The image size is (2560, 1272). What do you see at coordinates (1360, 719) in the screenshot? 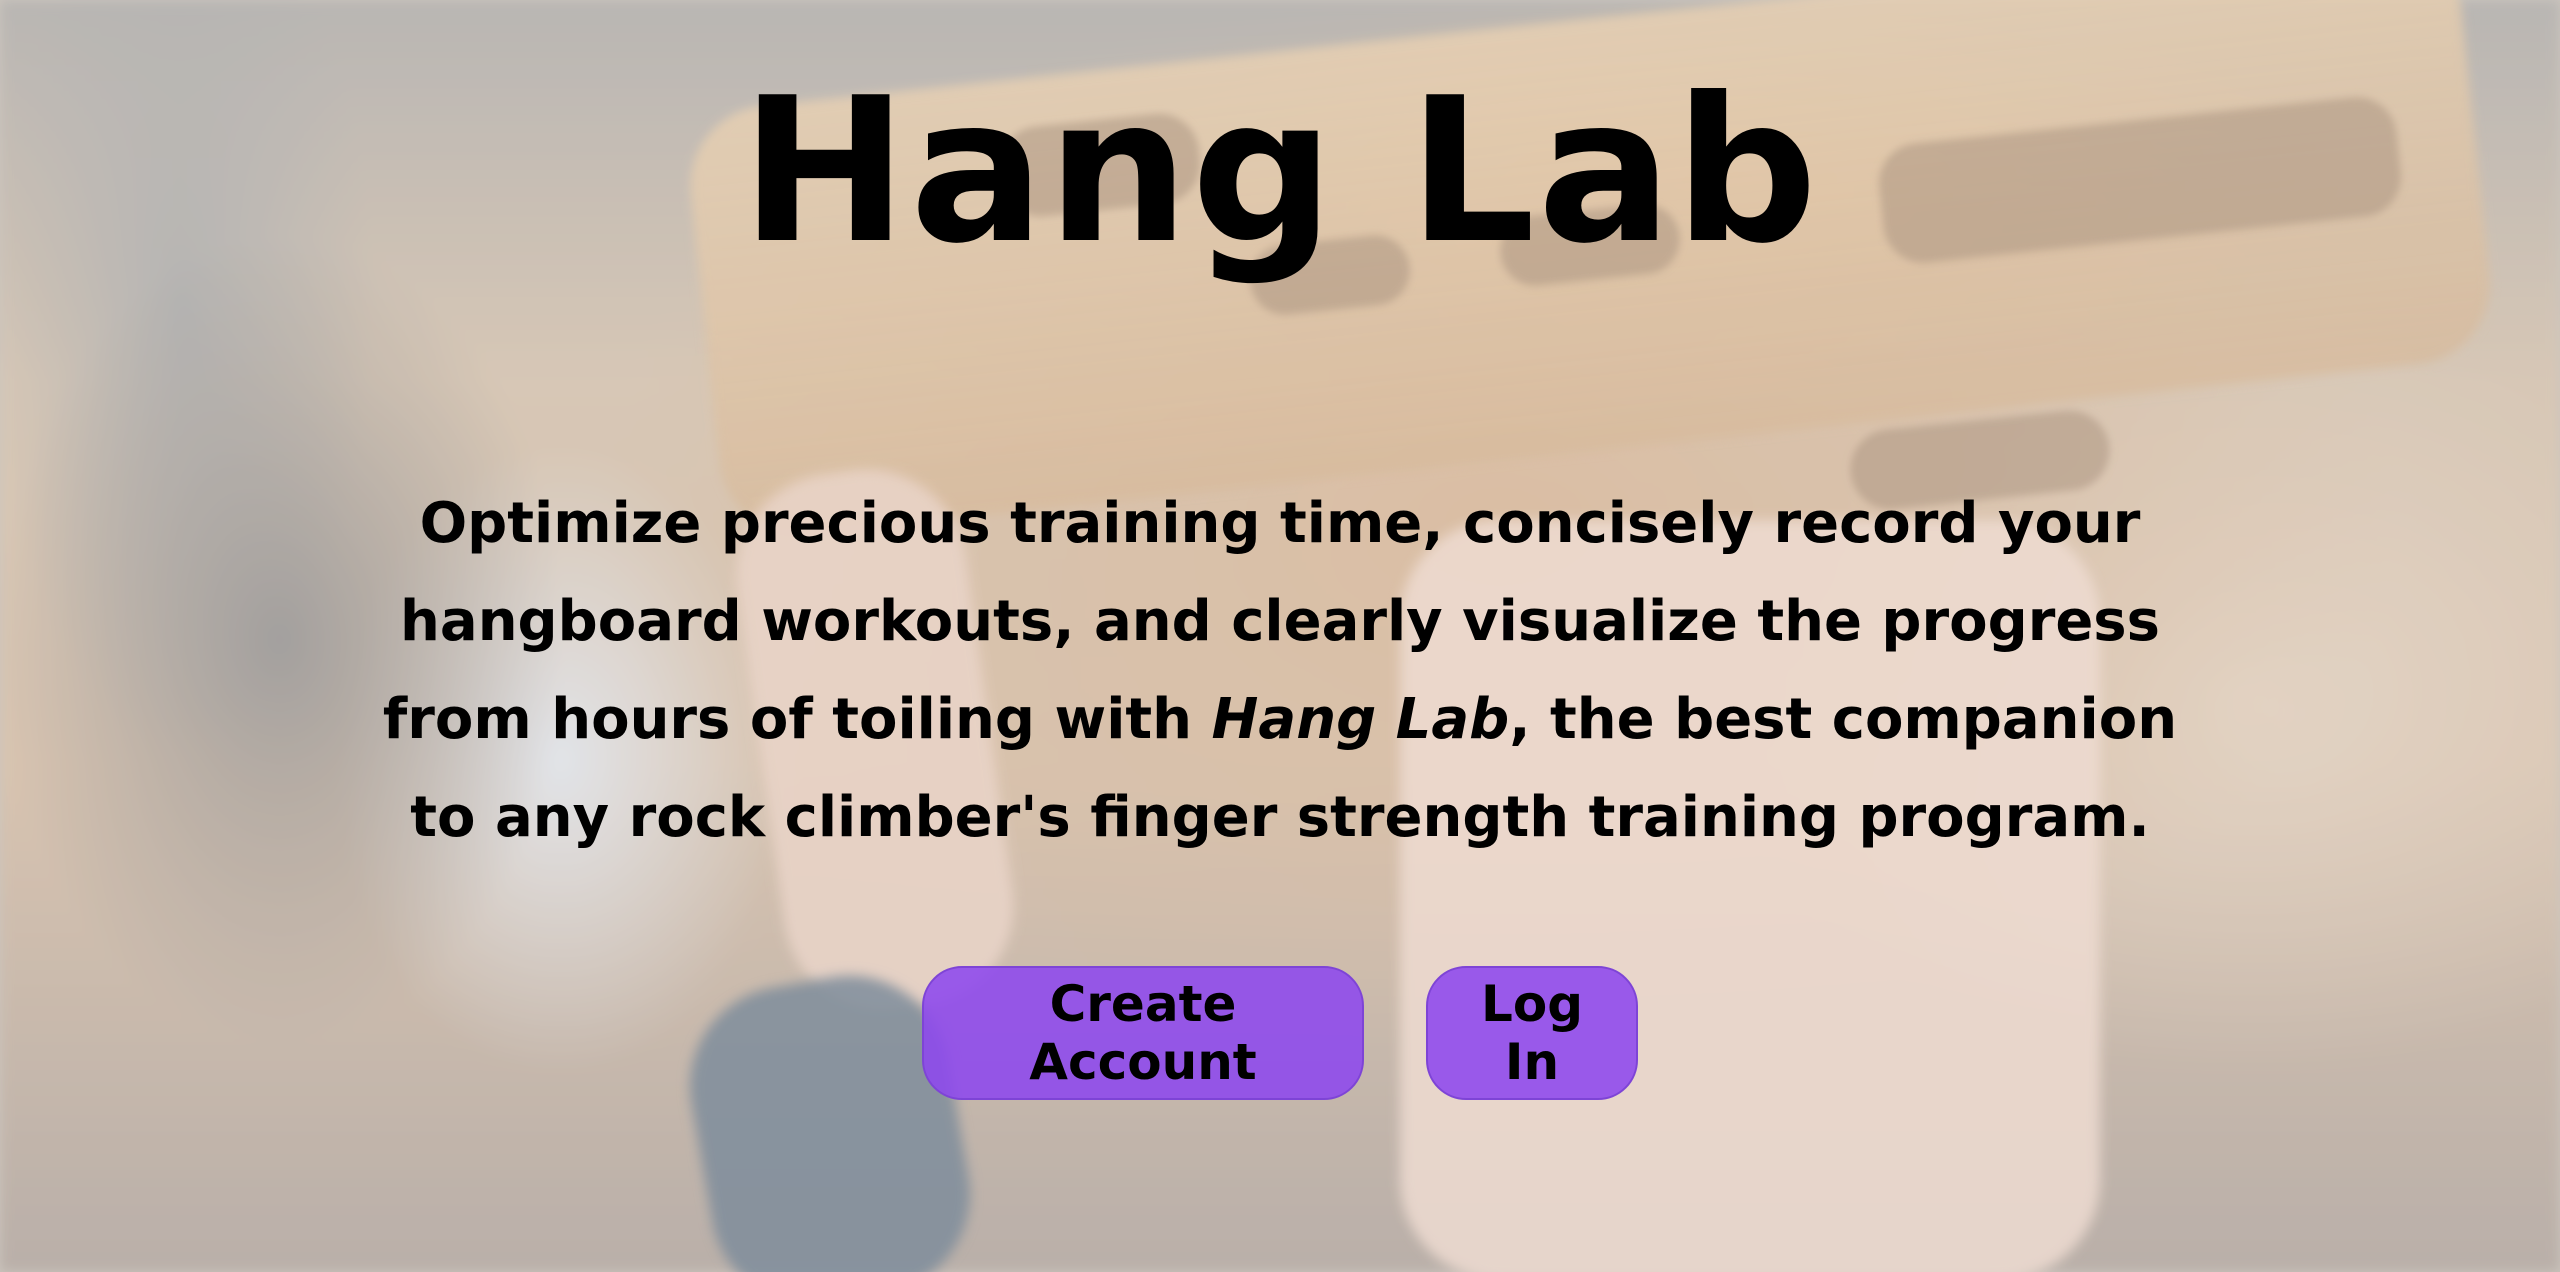
I see `tagline-brand: Hang Lab` at bounding box center [1360, 719].